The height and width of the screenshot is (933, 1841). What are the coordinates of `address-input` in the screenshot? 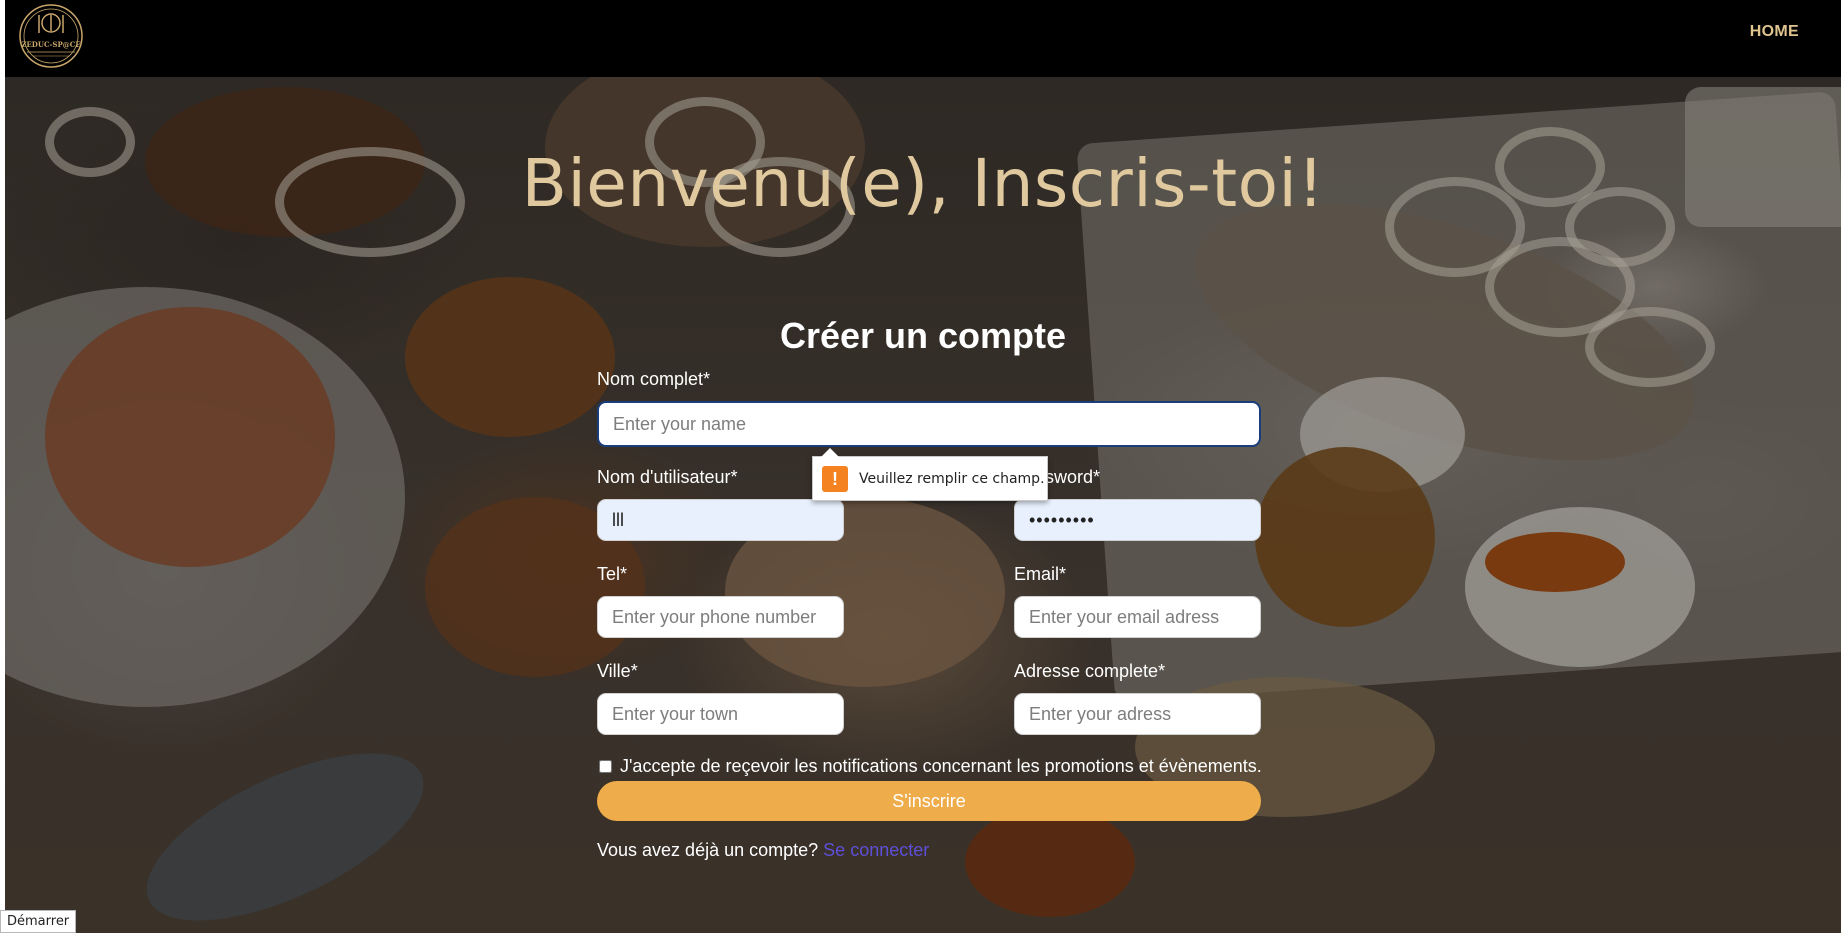 It's located at (1137, 714).